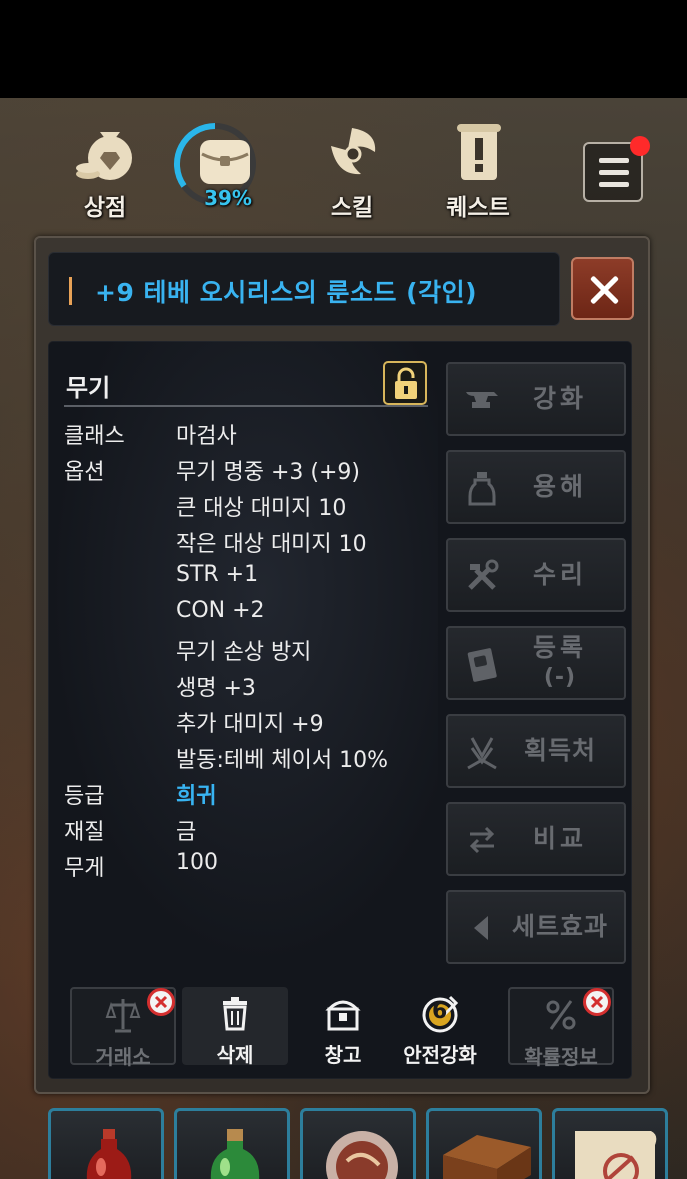 The image size is (687, 1179). What do you see at coordinates (235, 1154) in the screenshot?
I see `green-potion-icon` at bounding box center [235, 1154].